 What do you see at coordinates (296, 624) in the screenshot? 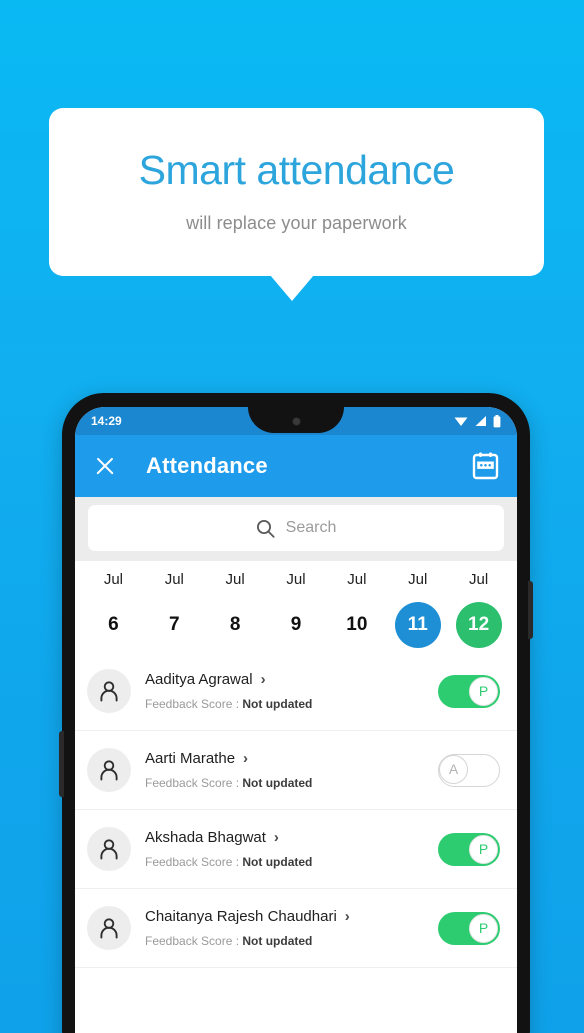
I see `date-day: 9` at bounding box center [296, 624].